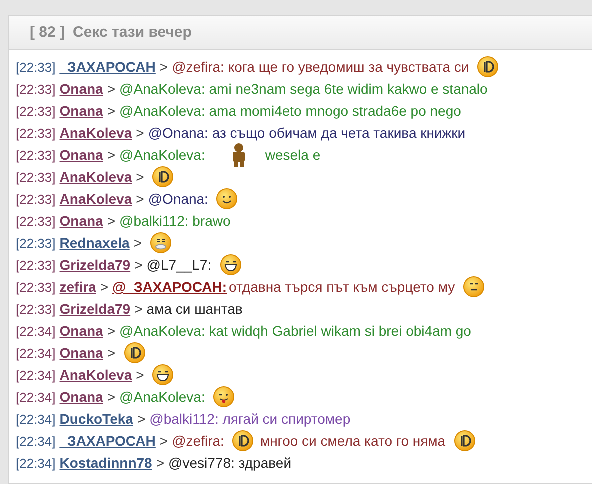  What do you see at coordinates (227, 199) in the screenshot?
I see `smile-icon` at bounding box center [227, 199].